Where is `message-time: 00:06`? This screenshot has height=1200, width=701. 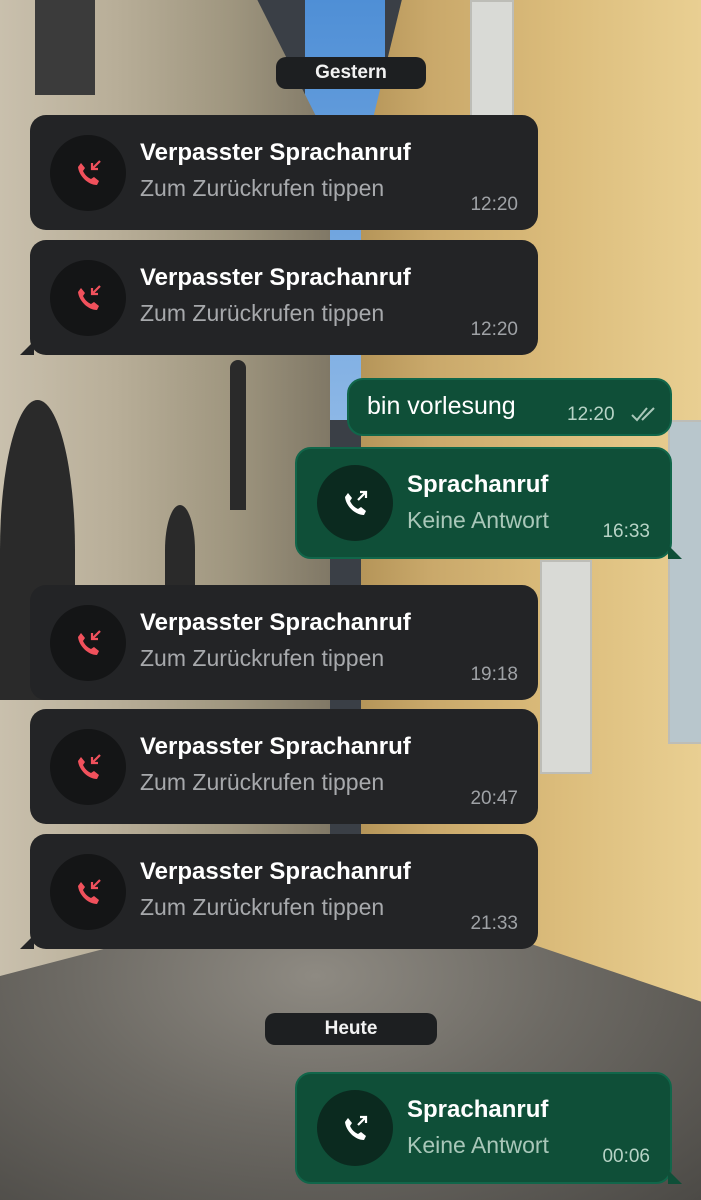
message-time: 00:06 is located at coordinates (626, 1156).